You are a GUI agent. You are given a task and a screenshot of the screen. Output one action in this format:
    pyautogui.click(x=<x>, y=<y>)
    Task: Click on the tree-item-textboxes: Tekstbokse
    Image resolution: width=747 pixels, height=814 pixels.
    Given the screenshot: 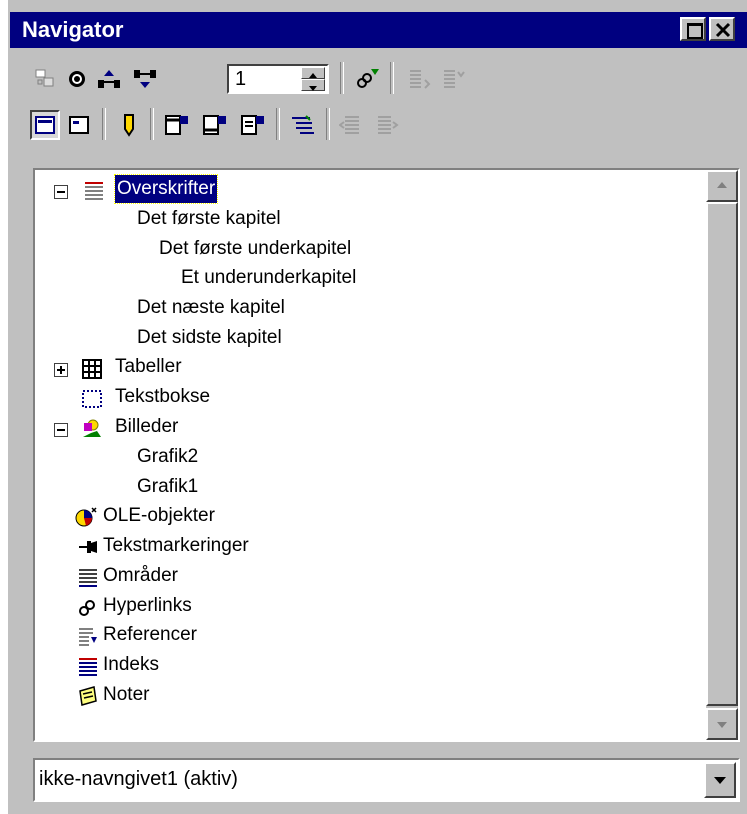 What is the action you would take?
    pyautogui.click(x=162, y=397)
    